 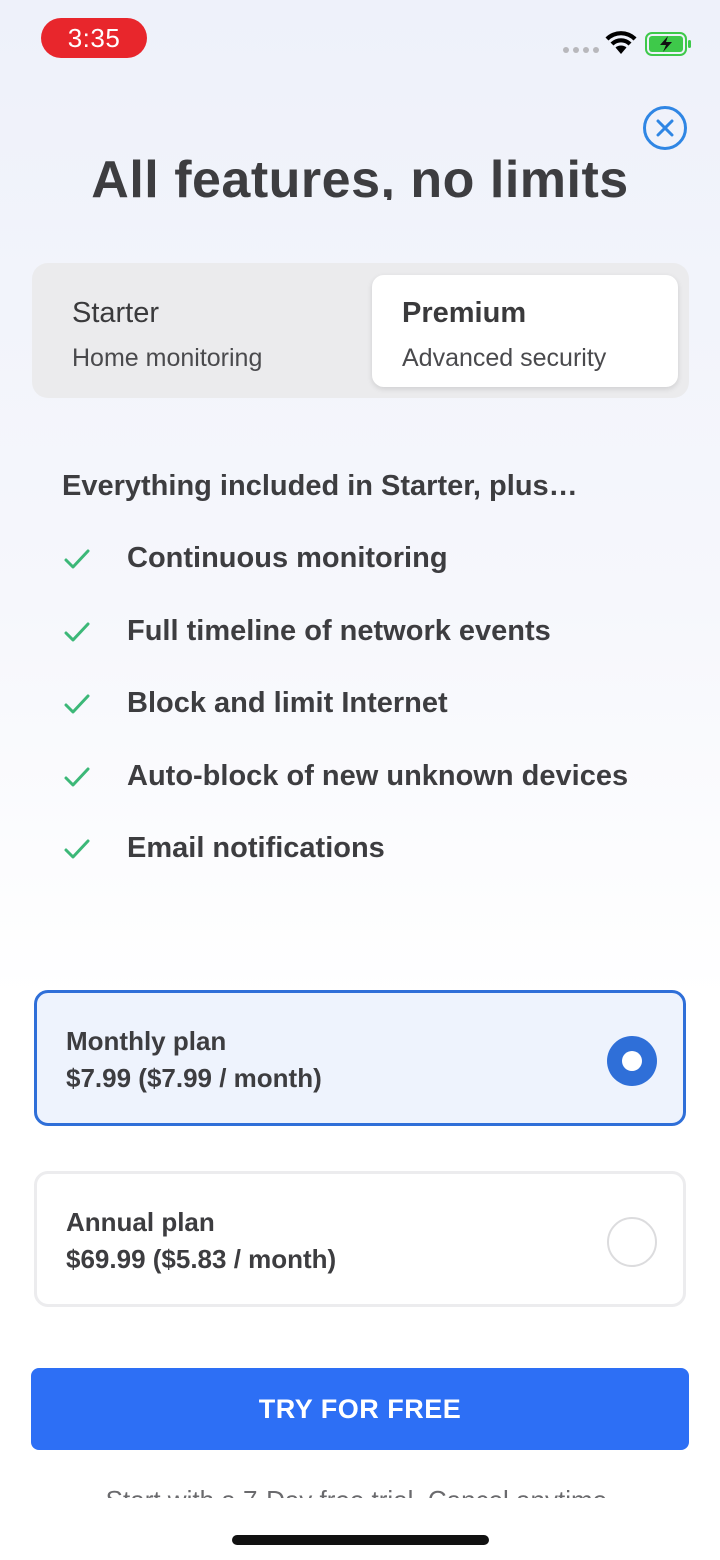 I want to click on plan-price: $7.99 ($7.99 / month), so click(x=194, y=1078).